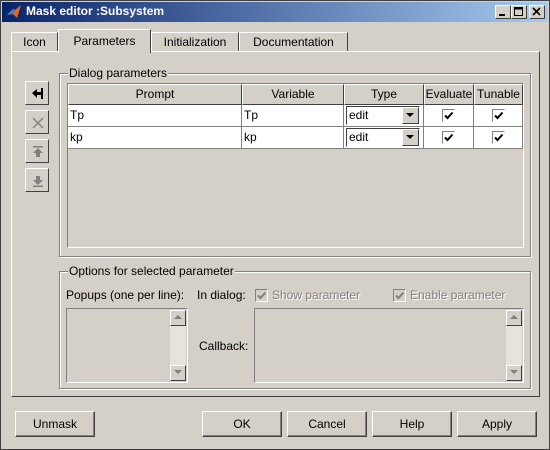 The width and height of the screenshot is (550, 450). What do you see at coordinates (155, 94) in the screenshot?
I see `column-header-prompt: Prompt` at bounding box center [155, 94].